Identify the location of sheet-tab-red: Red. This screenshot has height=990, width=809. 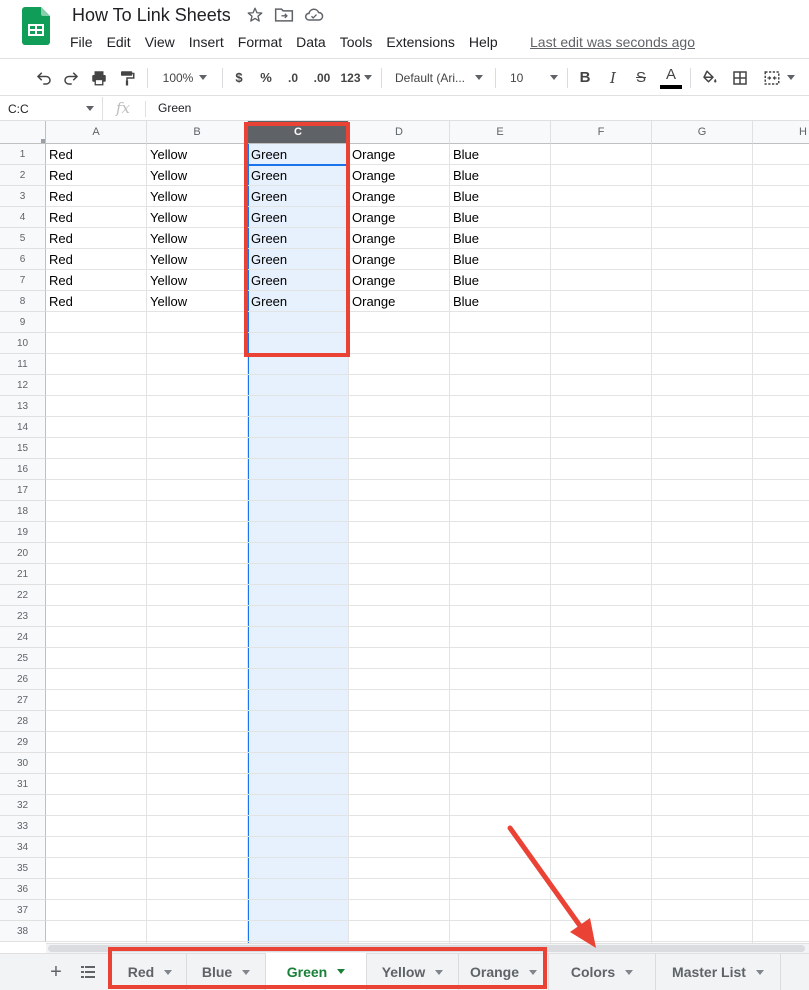
(150, 972).